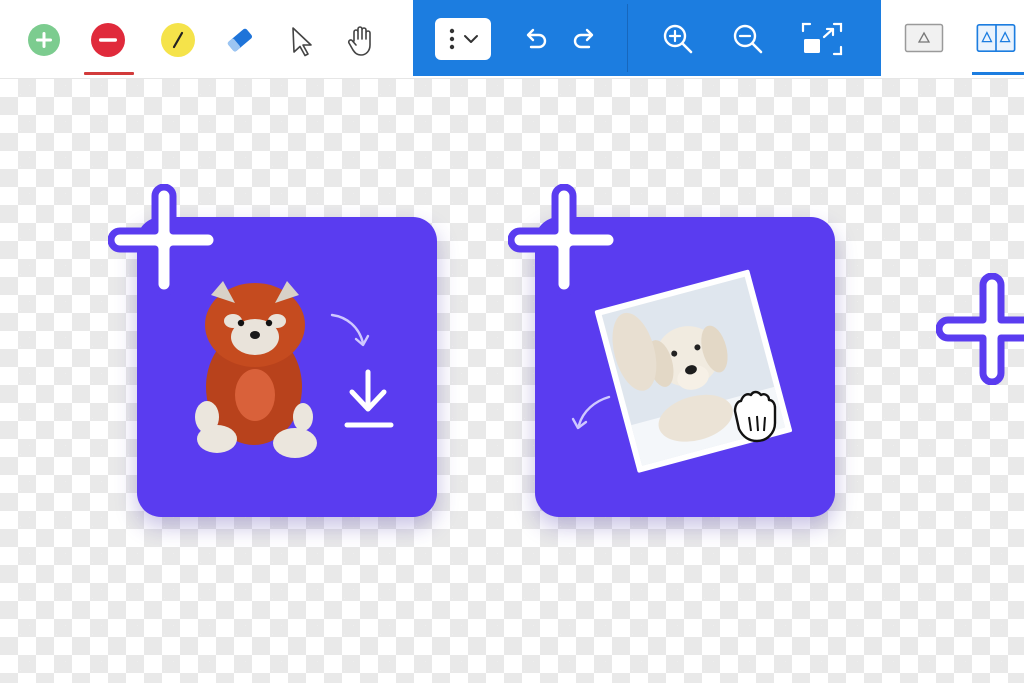 Image resolution: width=1024 pixels, height=683 pixels. Describe the element at coordinates (463, 39) in the screenshot. I see `select-menu-button` at that location.